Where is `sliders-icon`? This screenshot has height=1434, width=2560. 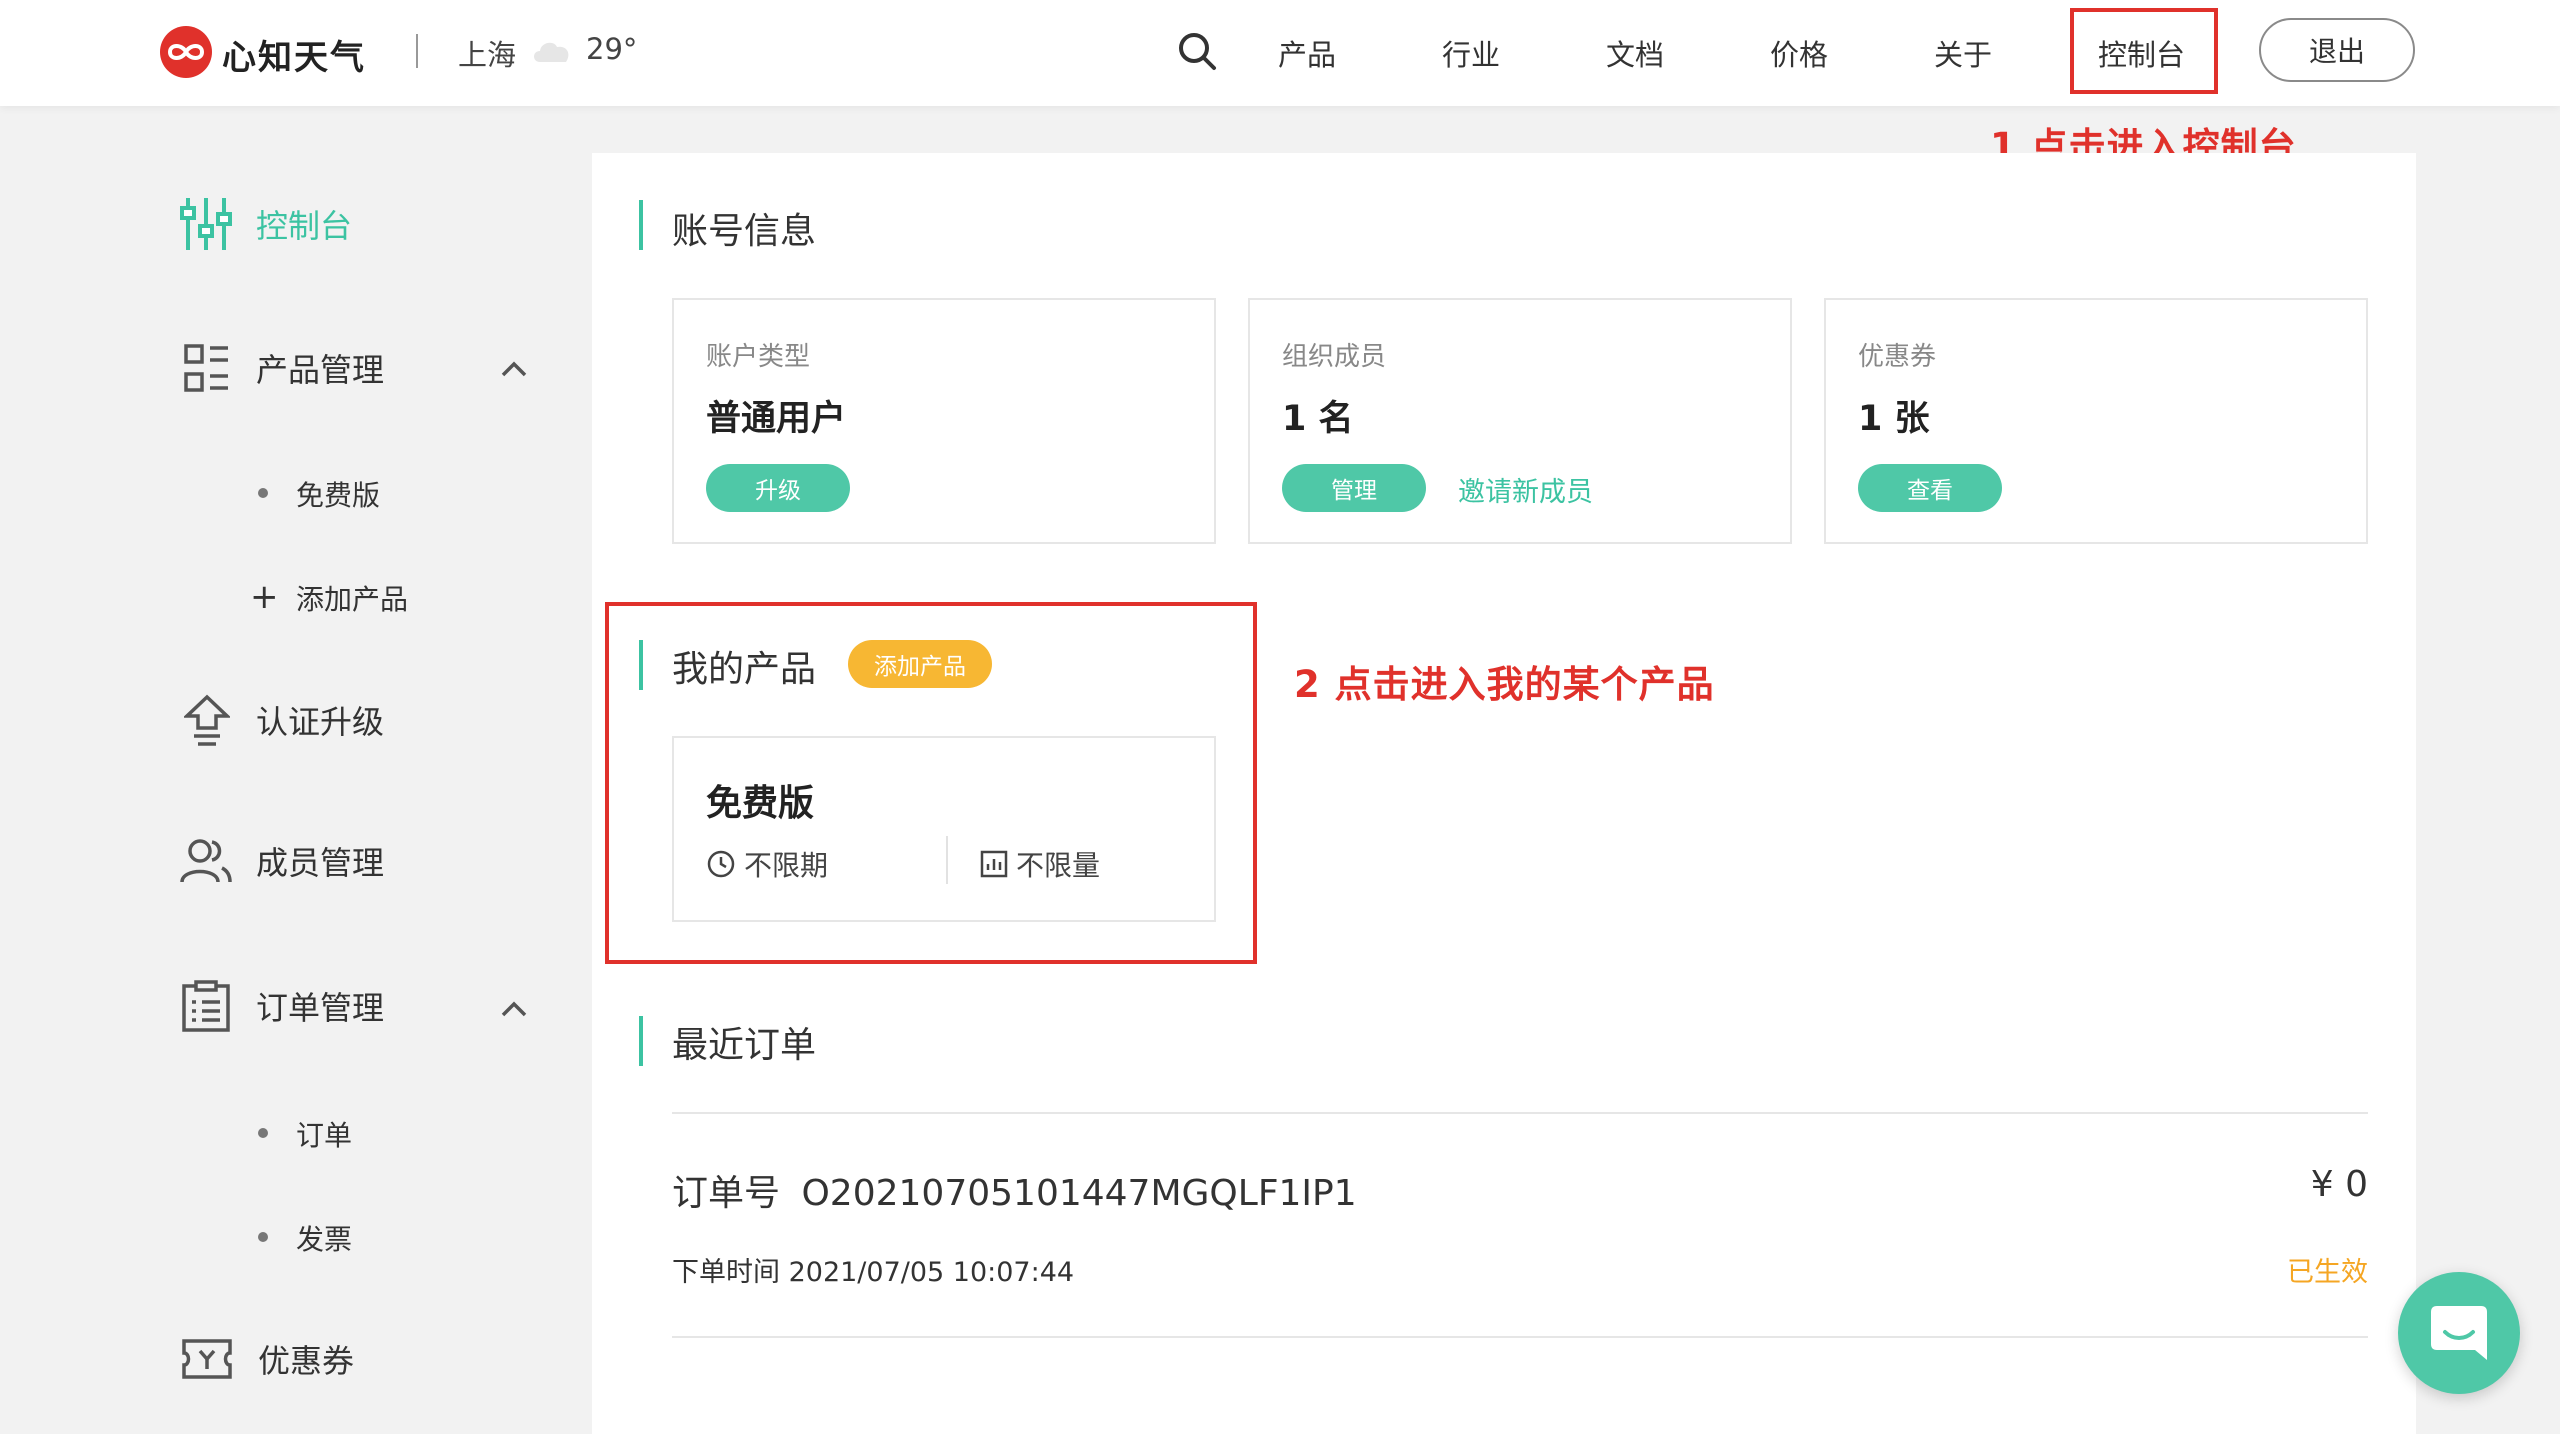 sliders-icon is located at coordinates (206, 224).